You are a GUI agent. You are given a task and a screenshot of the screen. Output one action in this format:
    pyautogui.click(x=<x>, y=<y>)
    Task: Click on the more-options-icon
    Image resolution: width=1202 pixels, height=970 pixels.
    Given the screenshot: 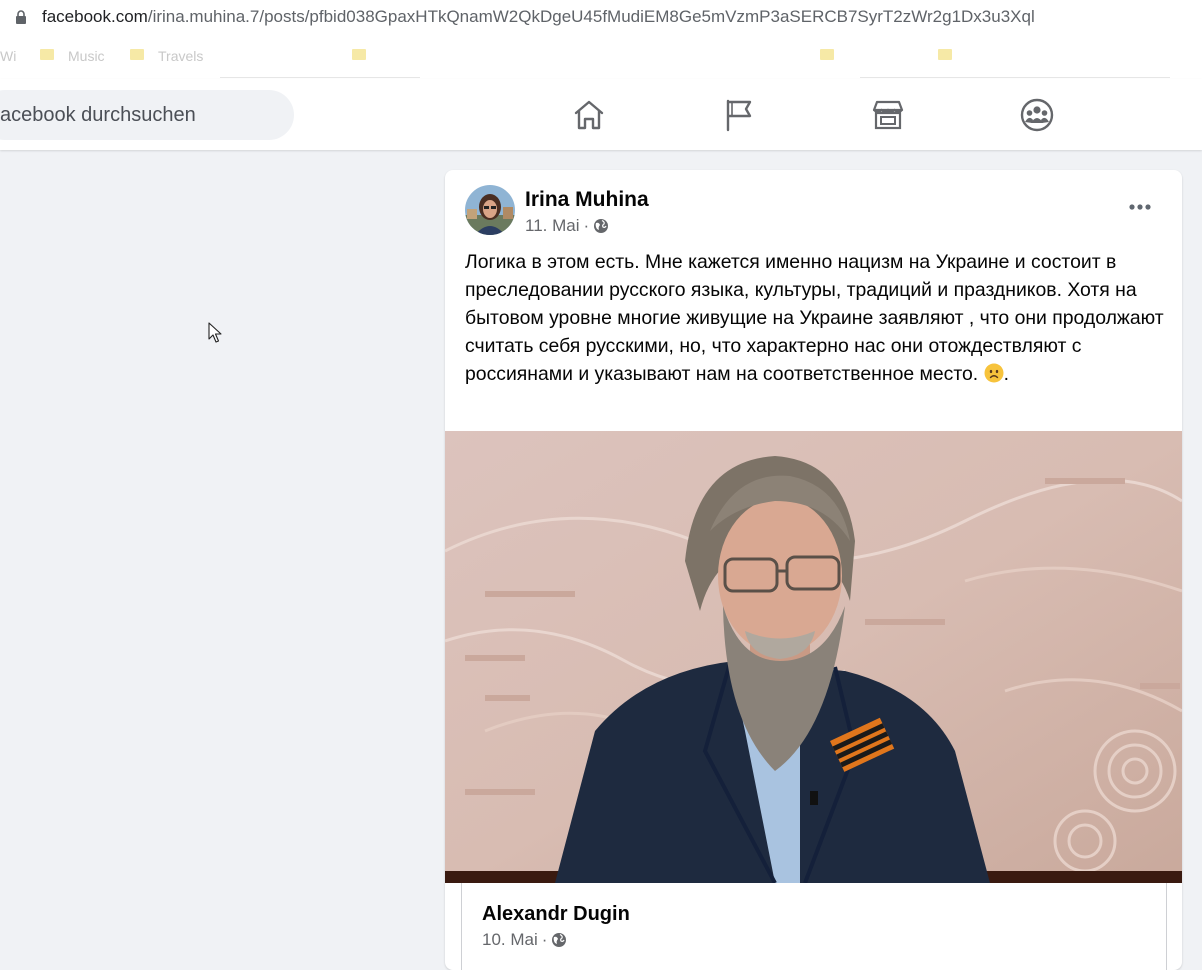 What is the action you would take?
    pyautogui.click(x=1140, y=207)
    